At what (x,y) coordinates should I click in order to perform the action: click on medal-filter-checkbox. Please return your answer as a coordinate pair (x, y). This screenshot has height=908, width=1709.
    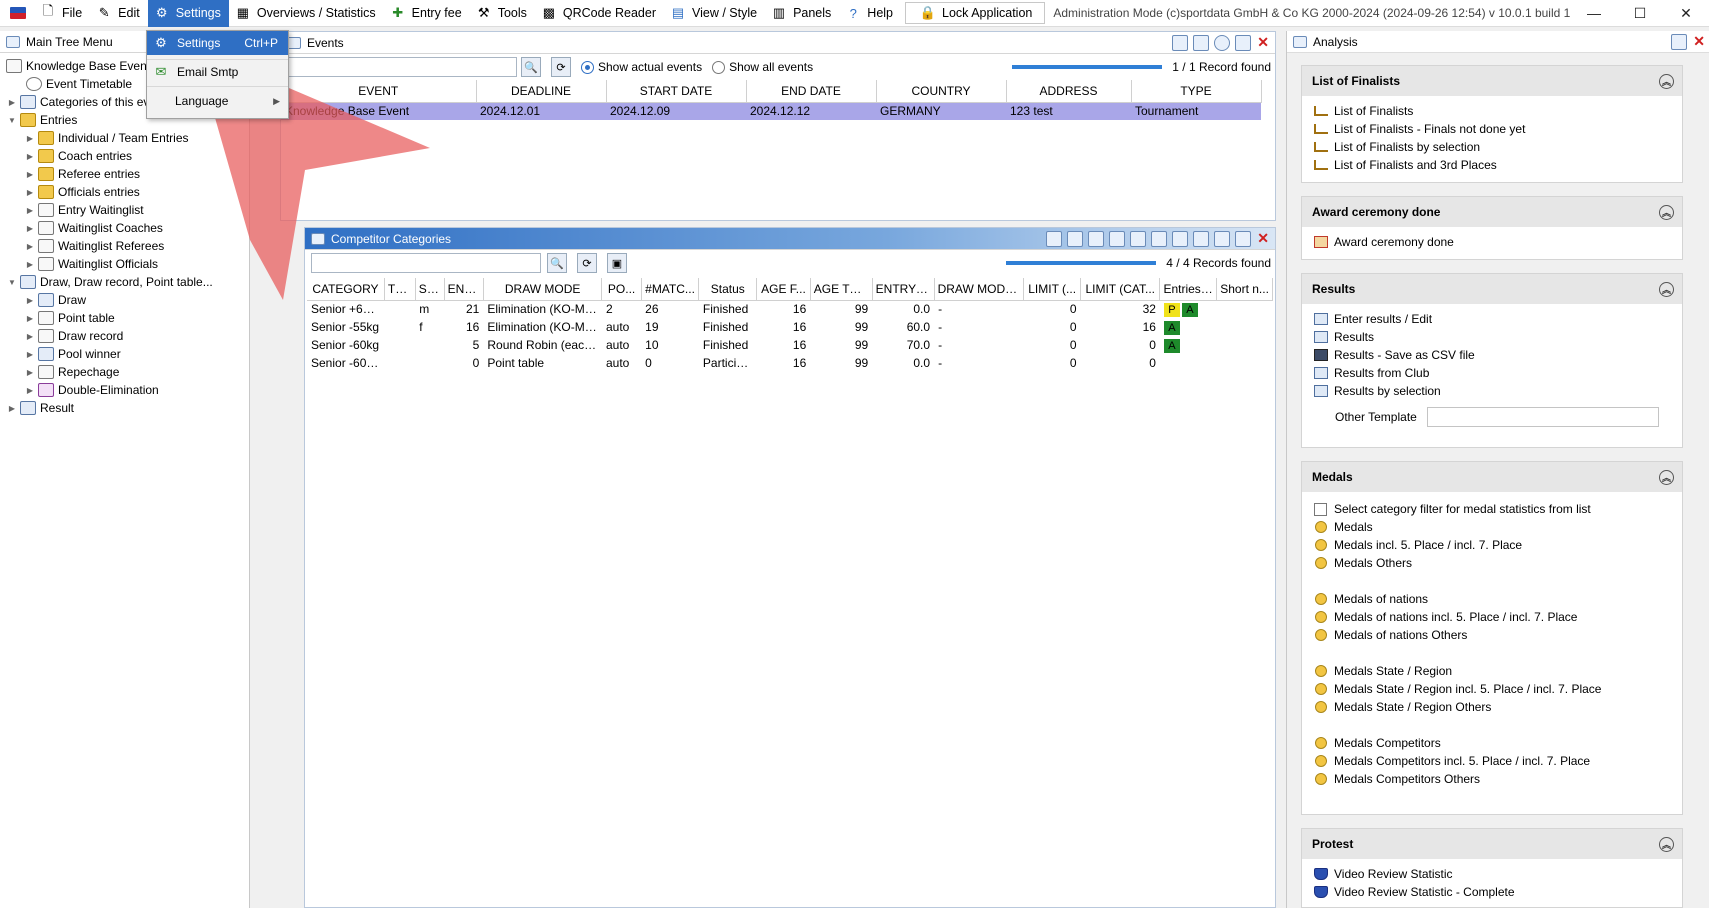
    Looking at the image, I should click on (1320, 509).